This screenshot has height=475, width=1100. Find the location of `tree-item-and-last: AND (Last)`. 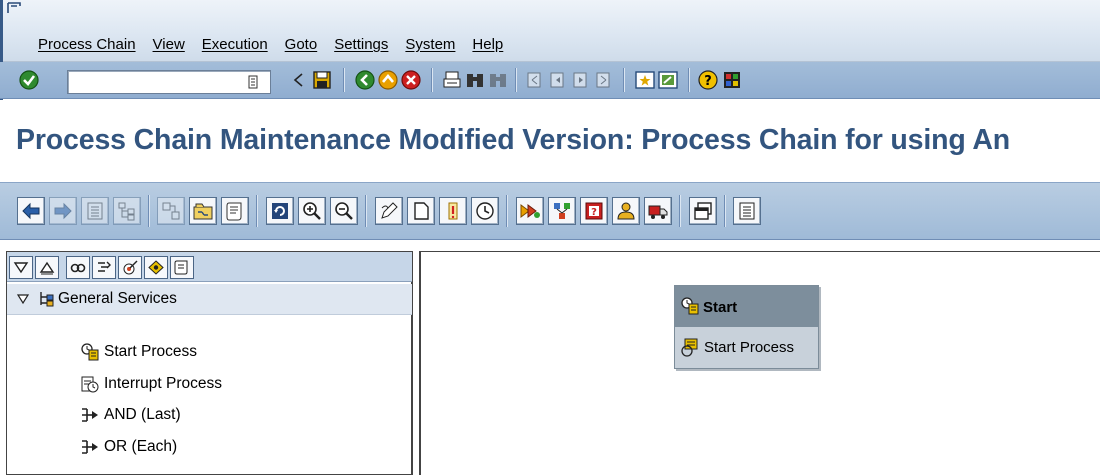

tree-item-and-last: AND (Last) is located at coordinates (209, 415).